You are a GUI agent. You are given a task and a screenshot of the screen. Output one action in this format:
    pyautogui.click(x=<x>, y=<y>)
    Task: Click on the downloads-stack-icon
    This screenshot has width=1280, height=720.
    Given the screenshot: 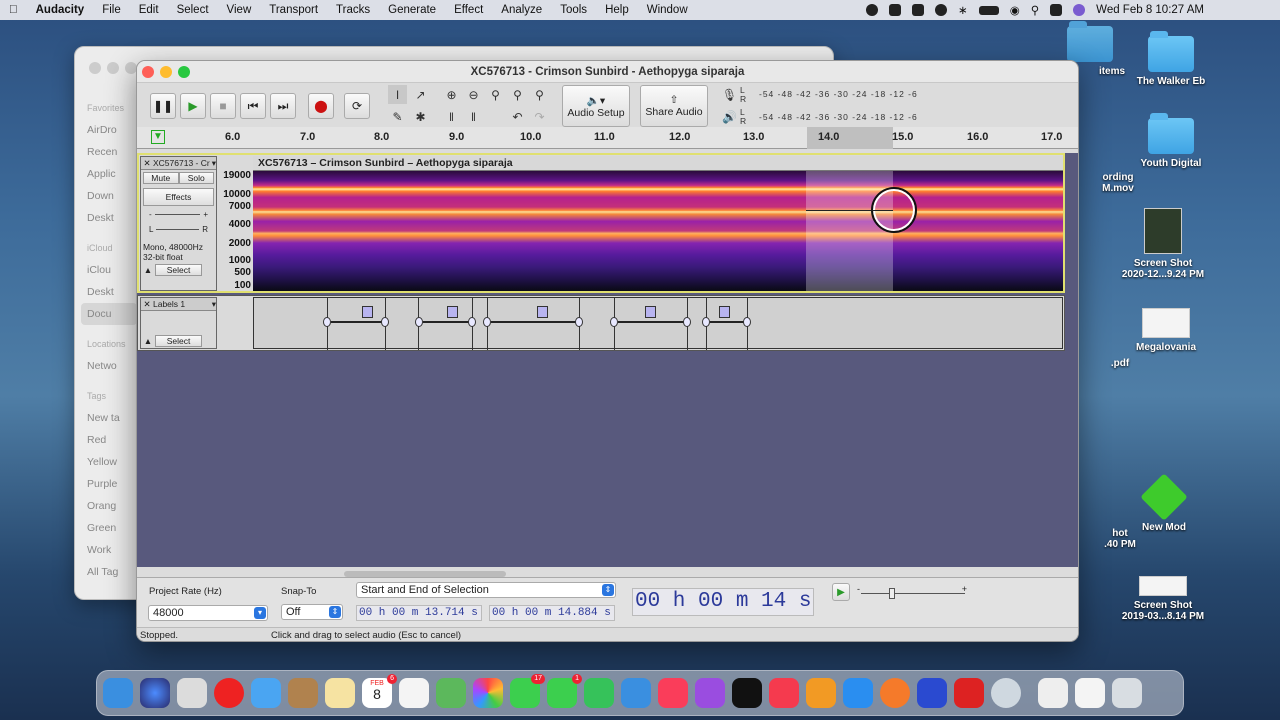 What is the action you would take?
    pyautogui.click(x=1090, y=693)
    